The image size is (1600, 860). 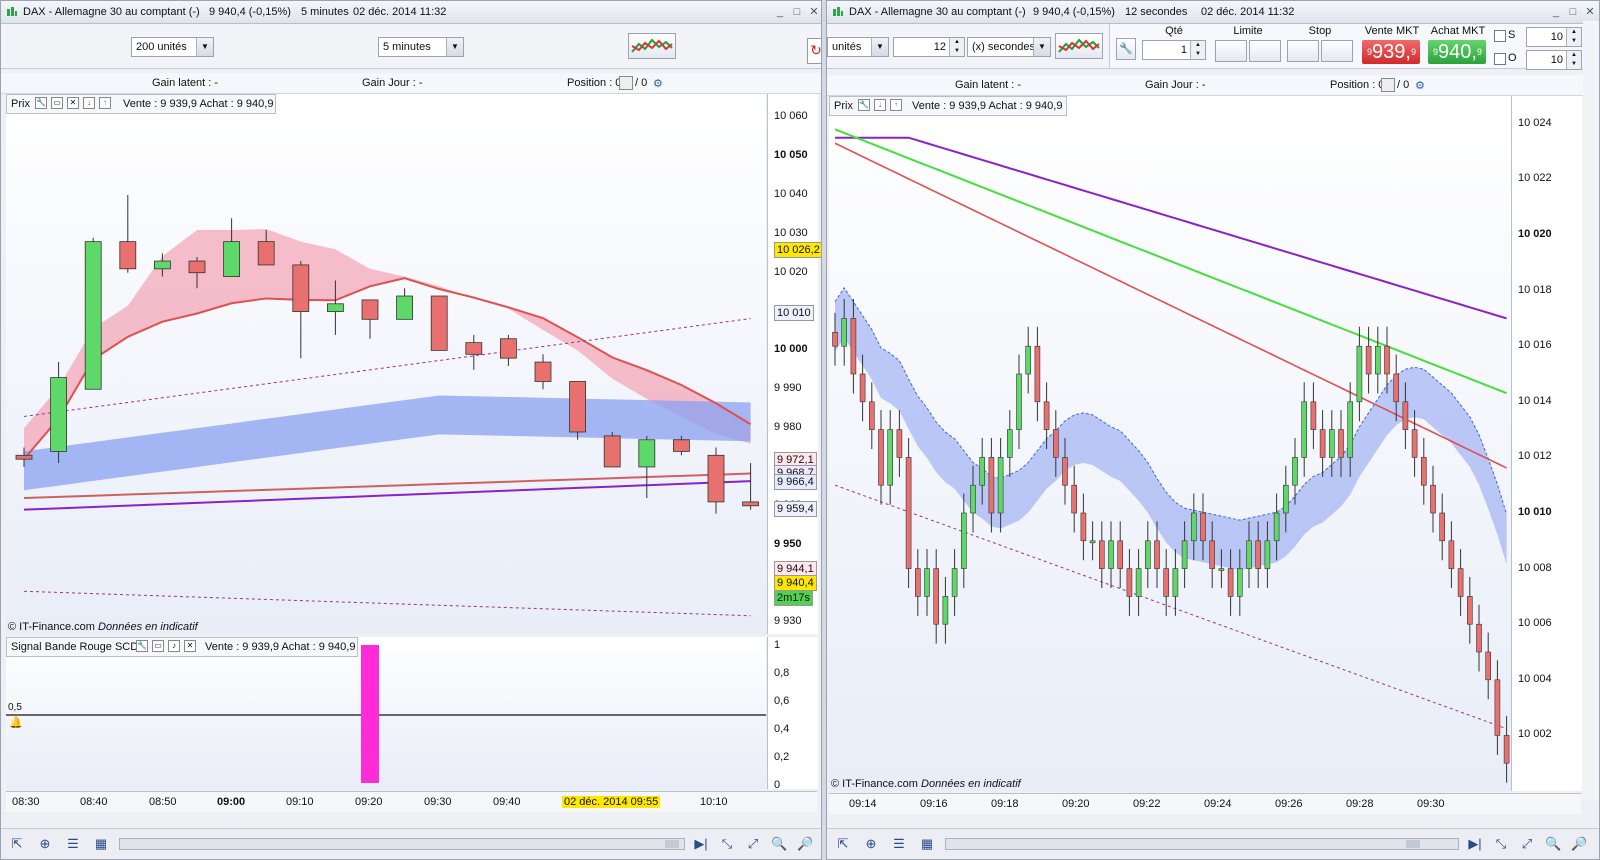 I want to click on green-moving-average, so click(x=1170, y=261).